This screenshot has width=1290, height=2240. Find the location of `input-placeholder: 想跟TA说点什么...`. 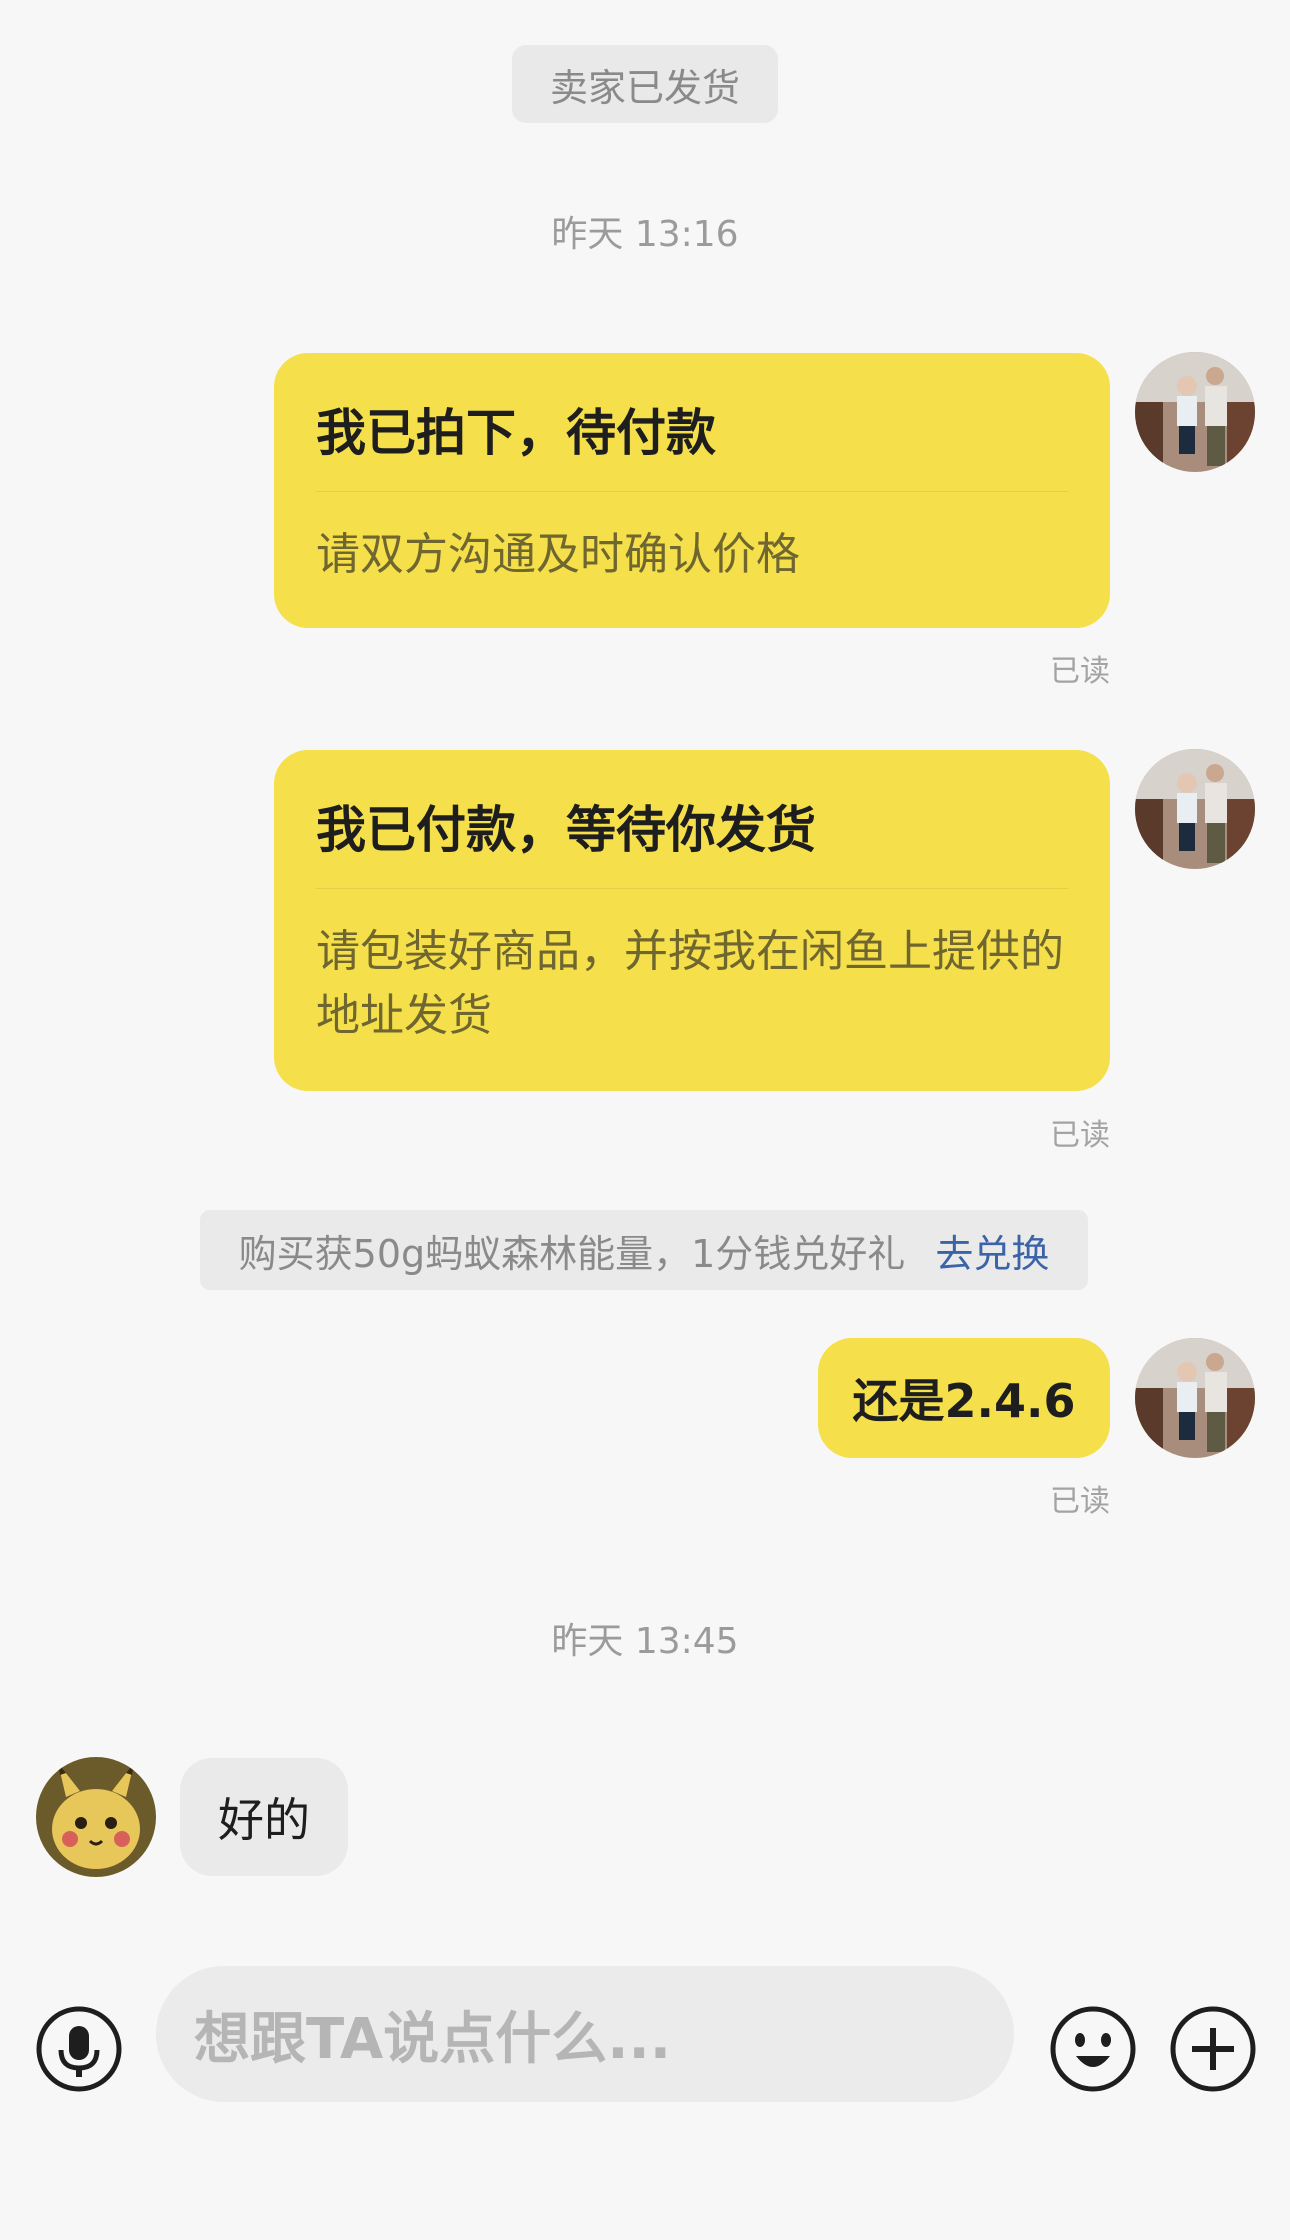

input-placeholder: 想跟TA说点什么... is located at coordinates (433, 2039).